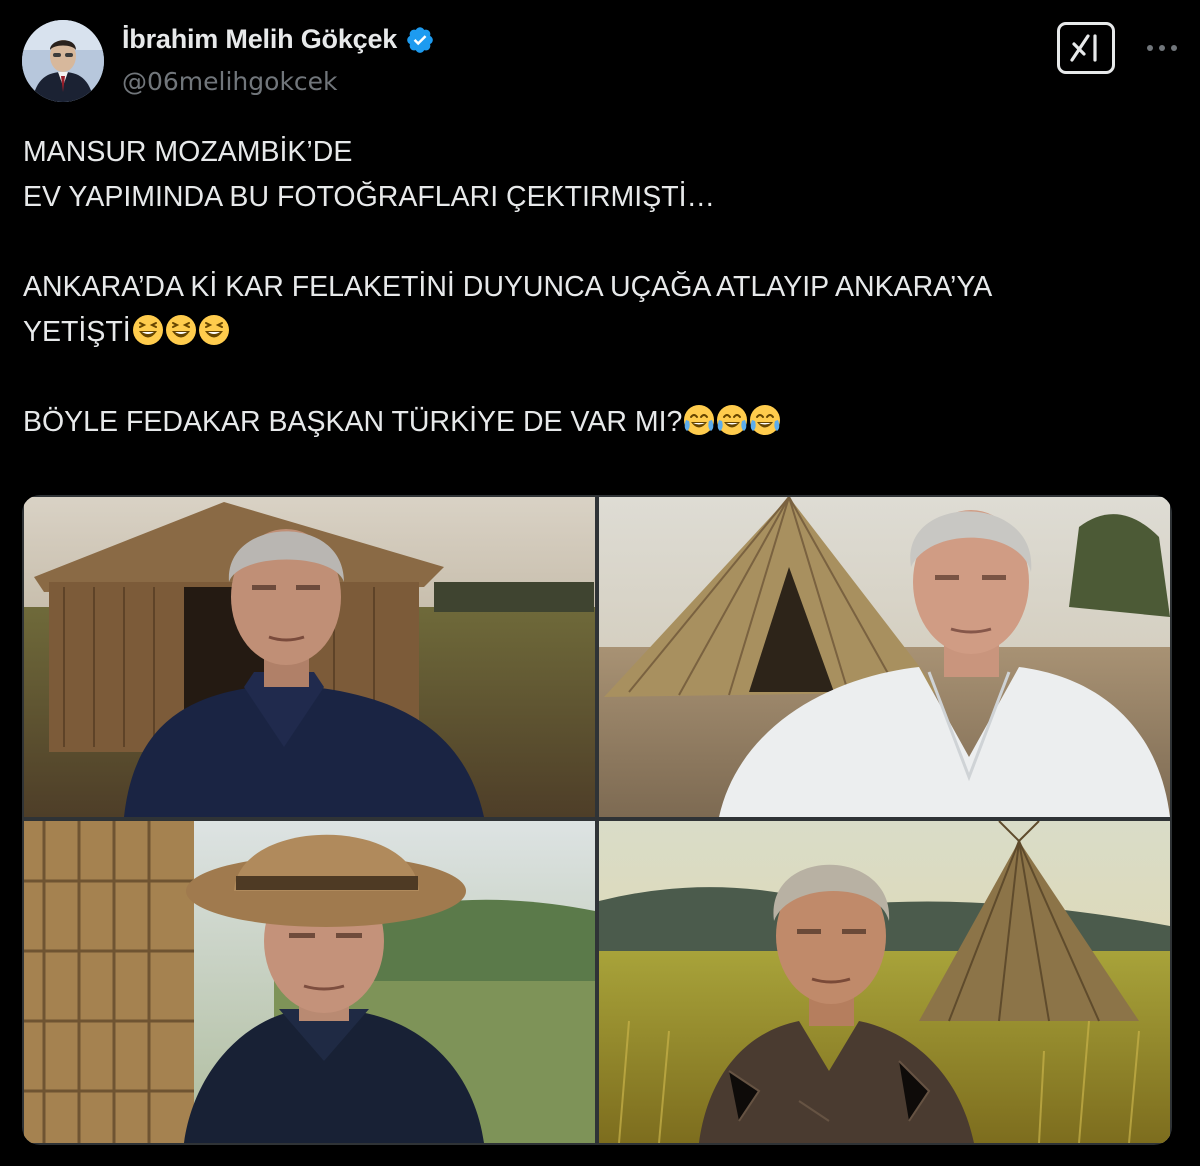 The image size is (1200, 1166). I want to click on tweet-line-with-emoji: BÖYLE FEDAKAR BAŞKAN TÜRKİYE DE VAR MI?, so click(603, 422).